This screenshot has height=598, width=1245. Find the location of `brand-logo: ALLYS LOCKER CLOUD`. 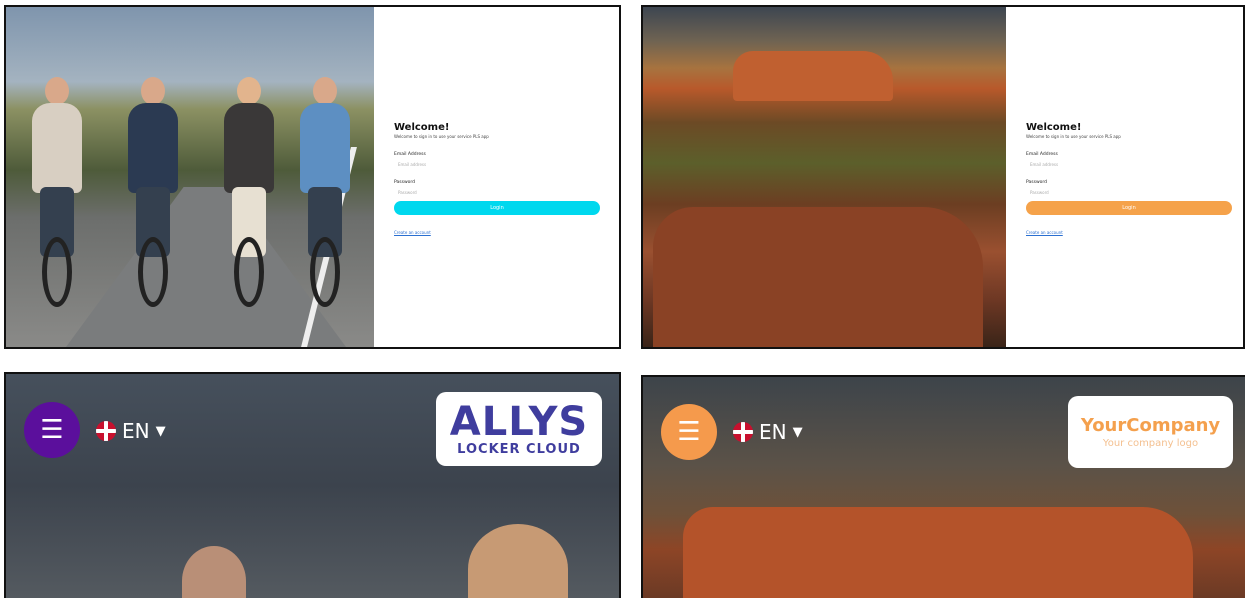

brand-logo: ALLYS LOCKER CLOUD is located at coordinates (519, 429).